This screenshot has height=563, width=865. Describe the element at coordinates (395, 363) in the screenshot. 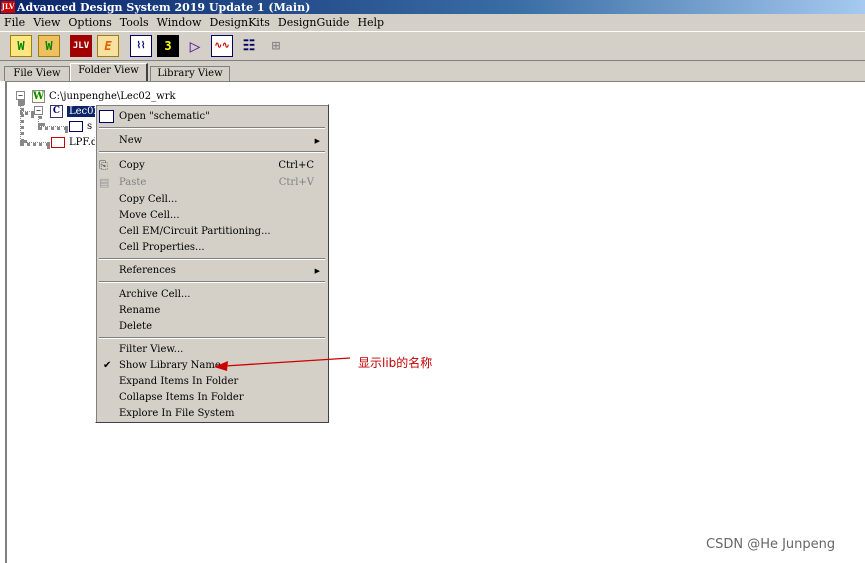

I see `annotation-text: 显示lib的名称` at that location.